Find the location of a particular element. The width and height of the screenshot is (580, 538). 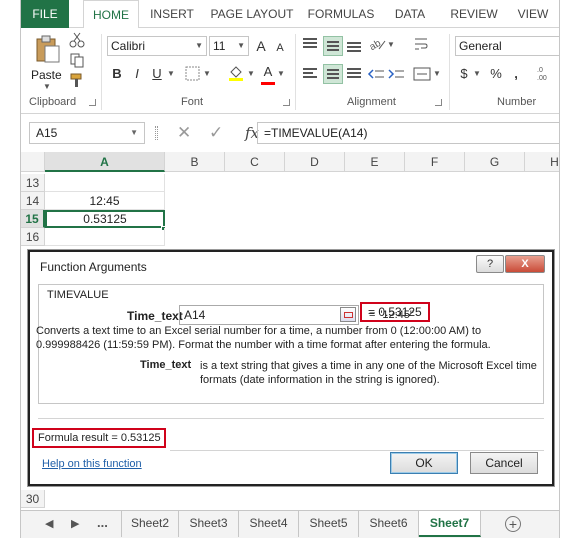

grow-font-button: A is located at coordinates (261, 46).